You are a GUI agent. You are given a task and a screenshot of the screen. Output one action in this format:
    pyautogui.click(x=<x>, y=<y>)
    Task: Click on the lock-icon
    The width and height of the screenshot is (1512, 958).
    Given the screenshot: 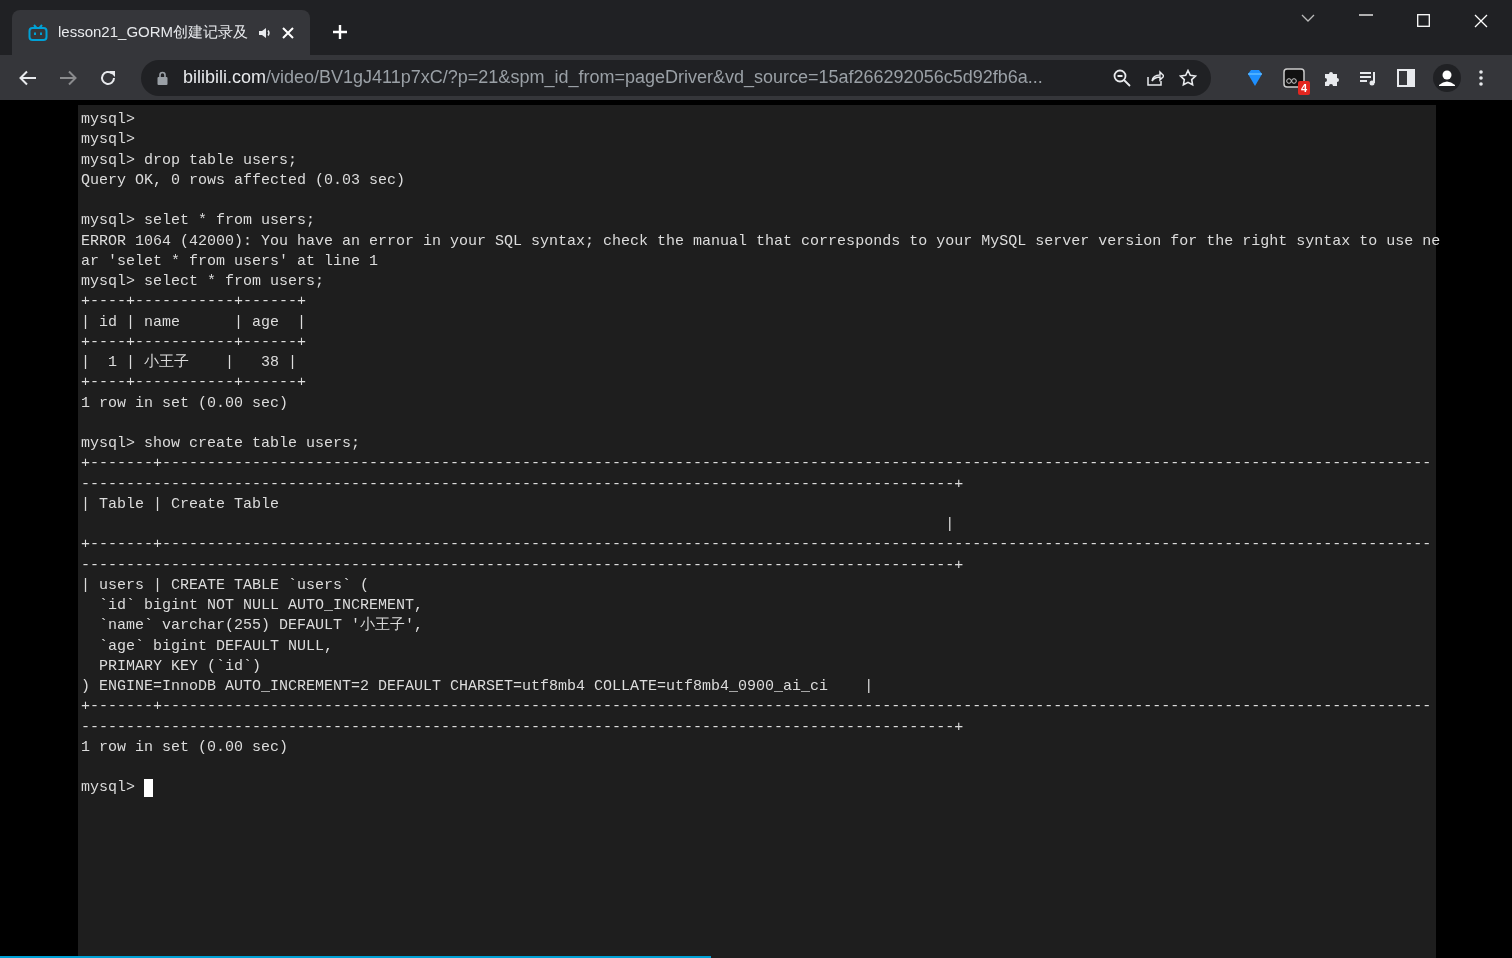 What is the action you would take?
    pyautogui.click(x=162, y=77)
    